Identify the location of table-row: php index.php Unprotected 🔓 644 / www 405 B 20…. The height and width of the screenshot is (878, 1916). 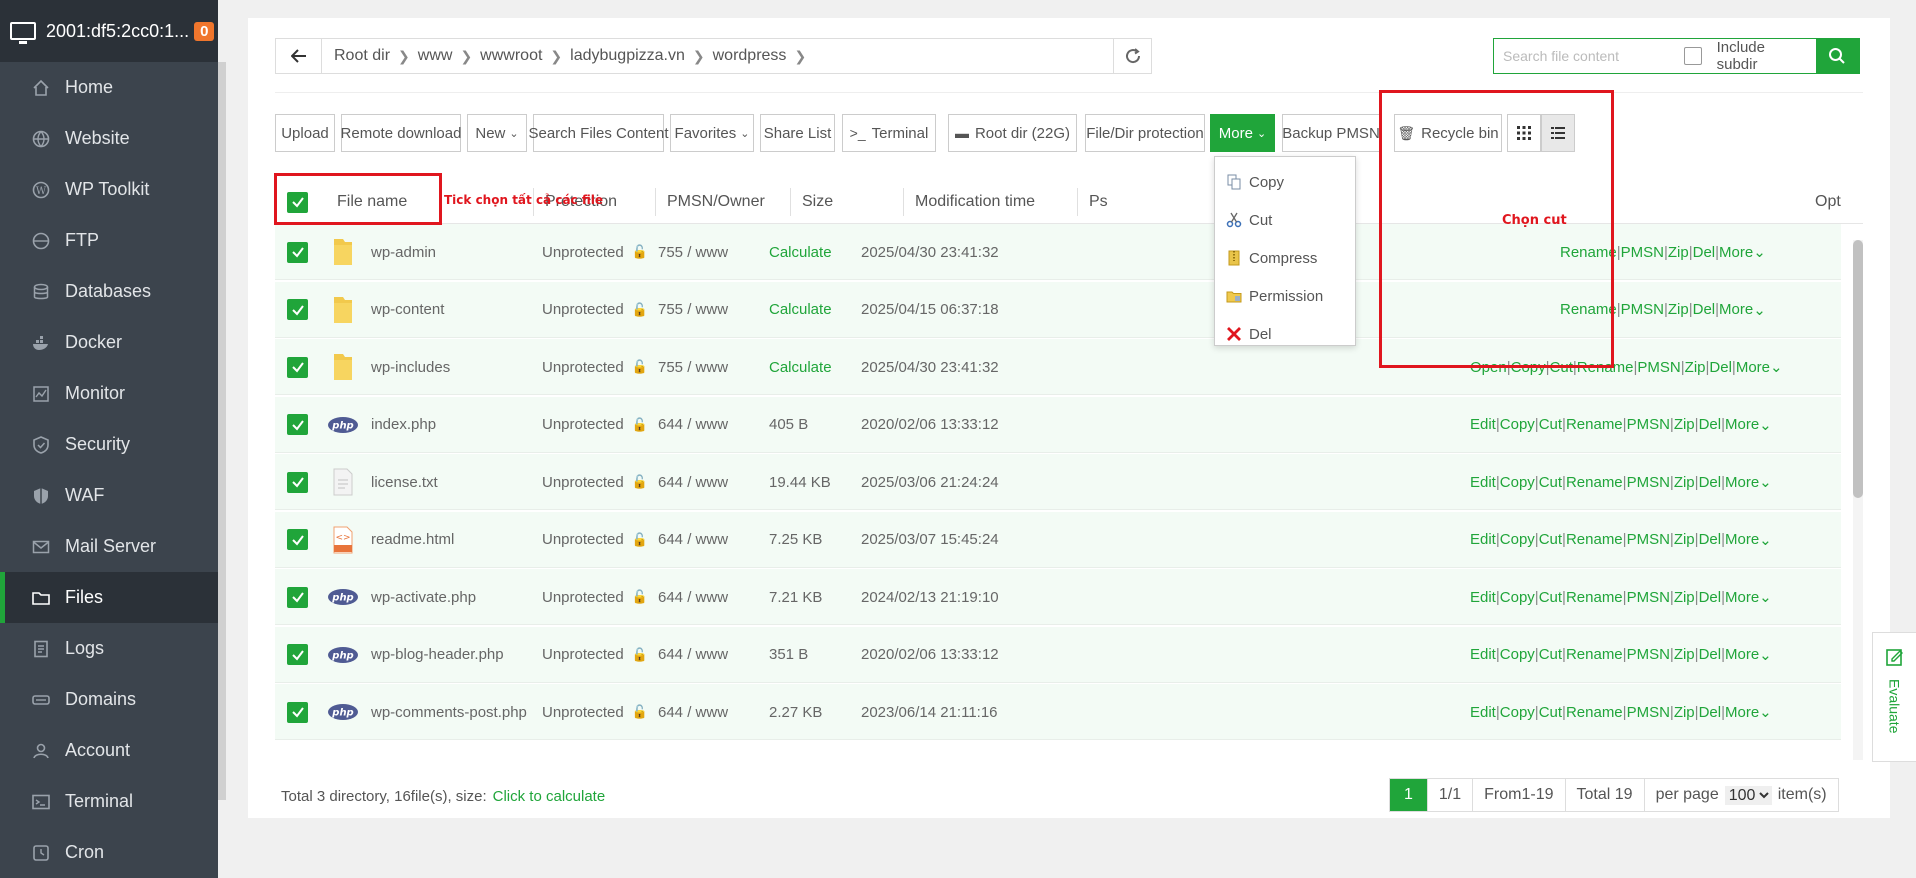
(1058, 424).